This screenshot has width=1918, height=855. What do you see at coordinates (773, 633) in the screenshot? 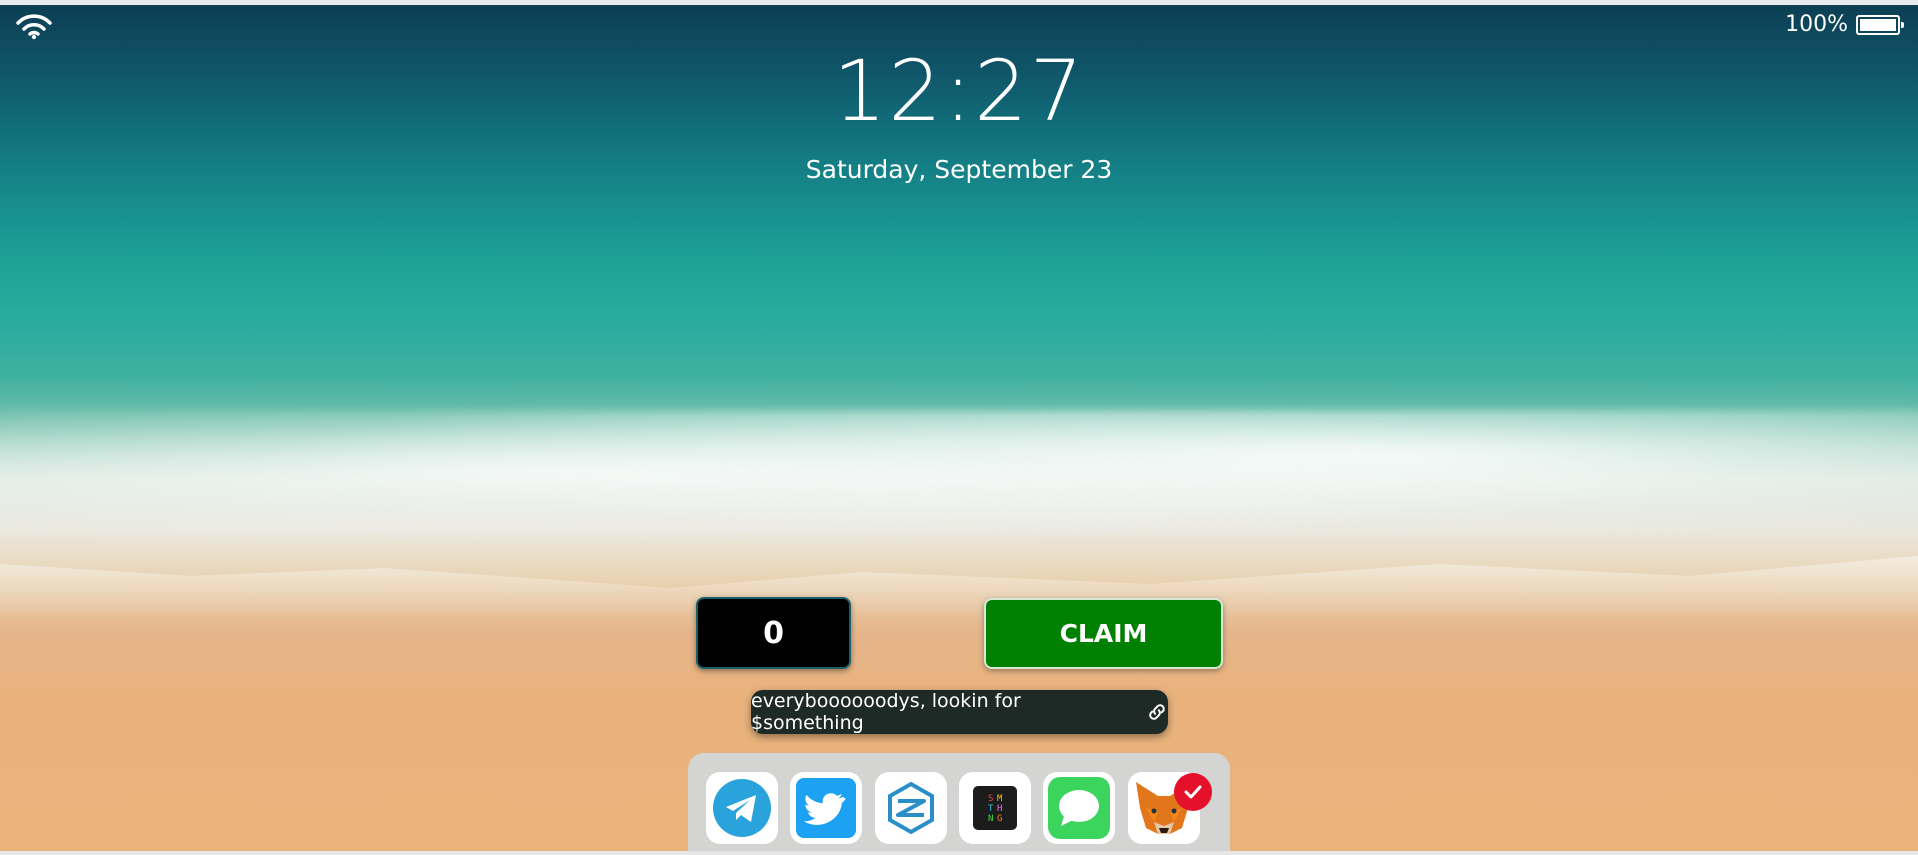
I see `counter-display: 0` at bounding box center [773, 633].